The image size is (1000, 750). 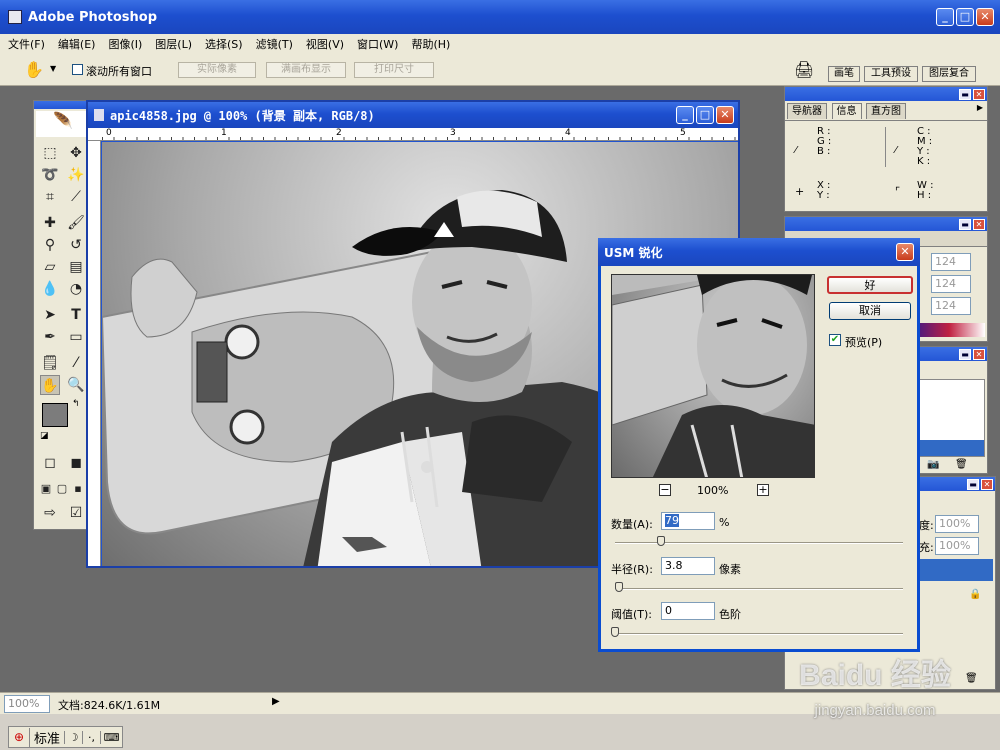 What do you see at coordinates (76, 153) in the screenshot?
I see `move-tool-icon: ✥` at bounding box center [76, 153].